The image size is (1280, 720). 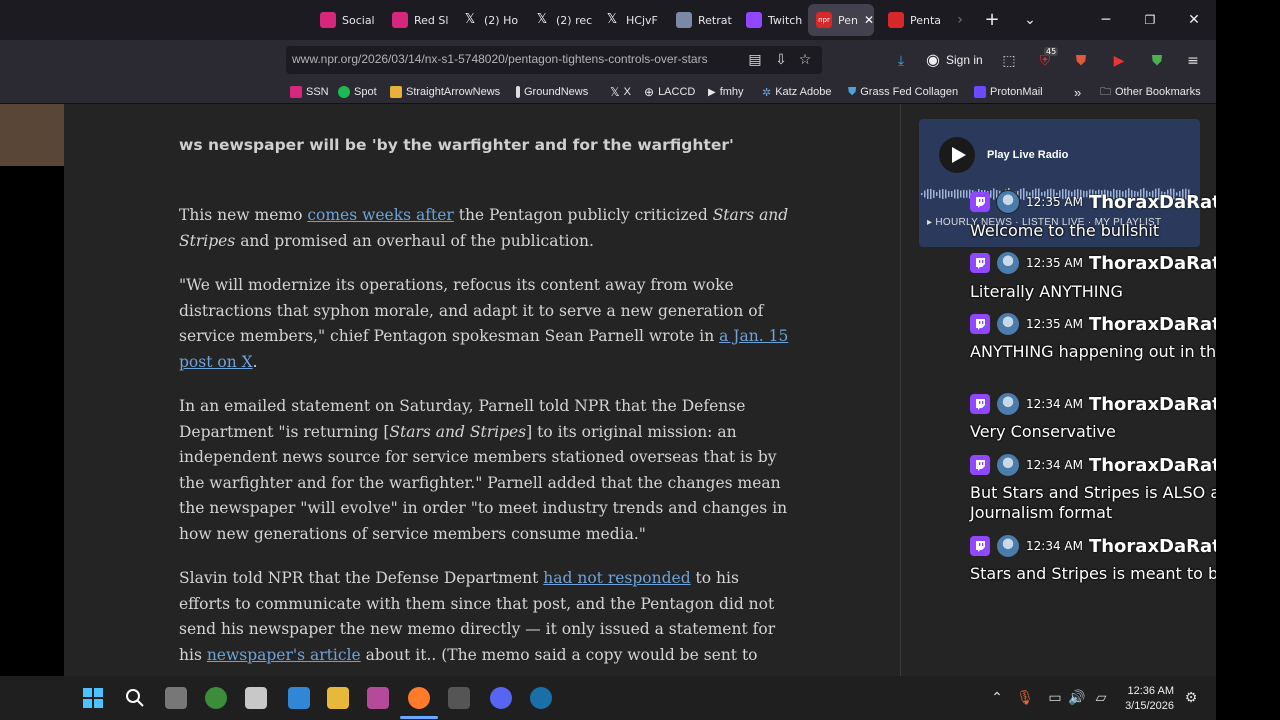 What do you see at coordinates (731, 92) in the screenshot?
I see `bookmark-label: fmhy` at bounding box center [731, 92].